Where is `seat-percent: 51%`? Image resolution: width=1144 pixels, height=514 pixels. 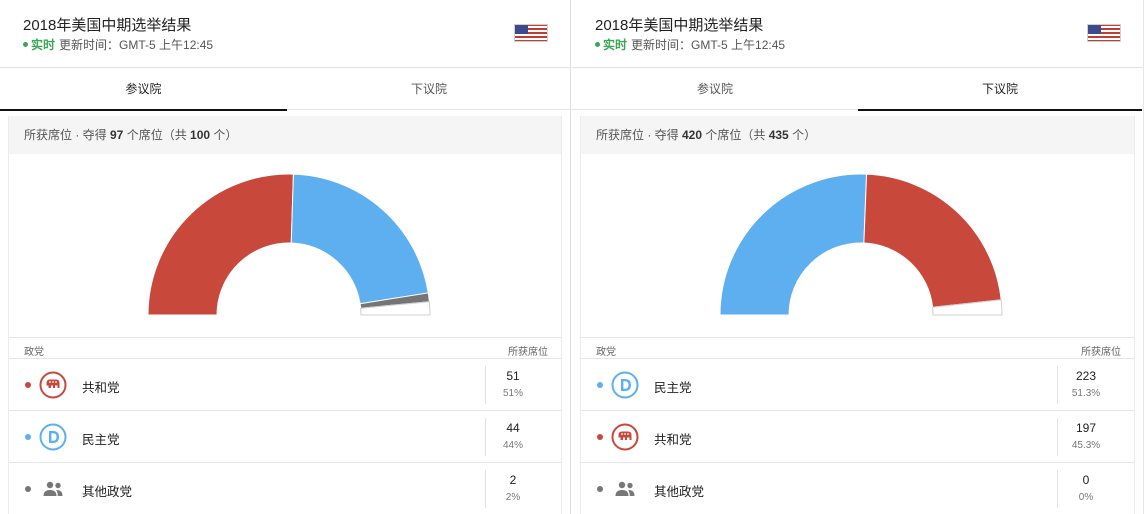 seat-percent: 51% is located at coordinates (512, 393).